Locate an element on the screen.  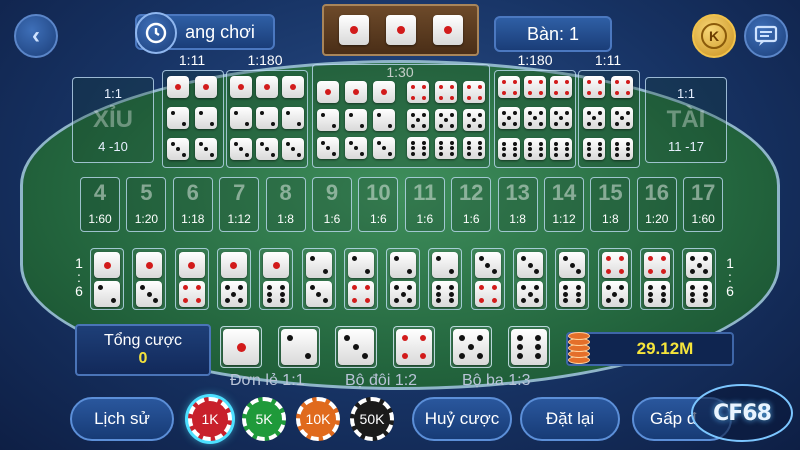
coin-button: K is located at coordinates (714, 36).